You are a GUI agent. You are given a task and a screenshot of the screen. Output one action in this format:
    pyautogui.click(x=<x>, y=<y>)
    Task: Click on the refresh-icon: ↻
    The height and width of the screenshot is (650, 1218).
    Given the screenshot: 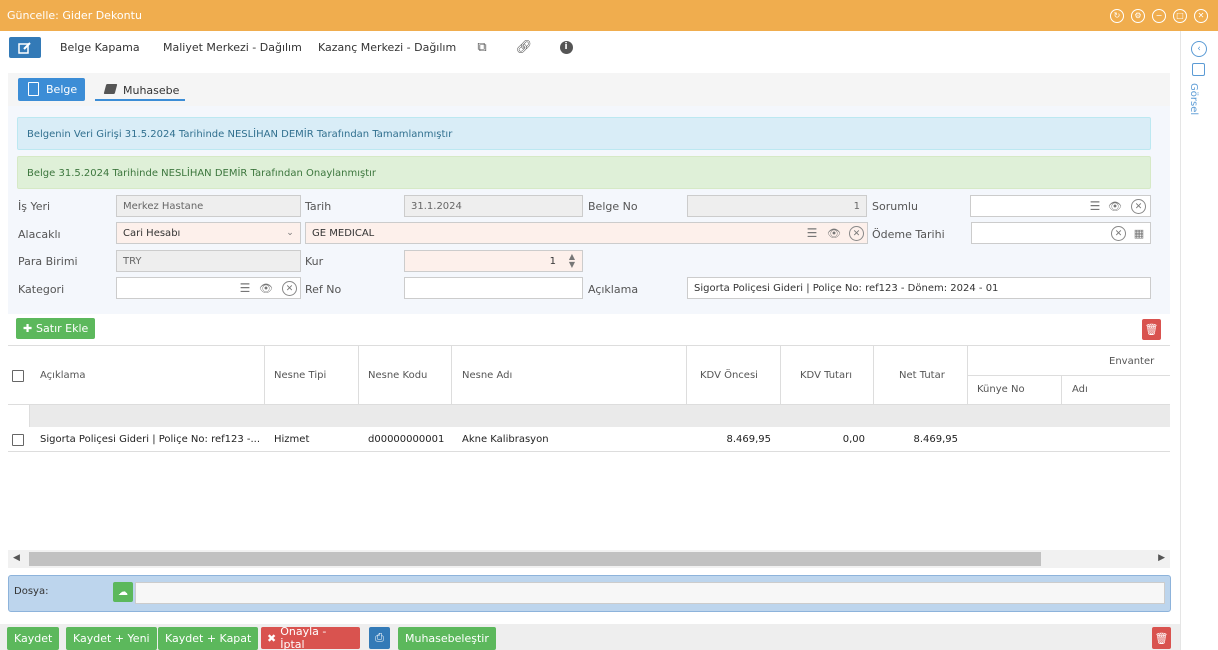 What is the action you would take?
    pyautogui.click(x=1117, y=16)
    